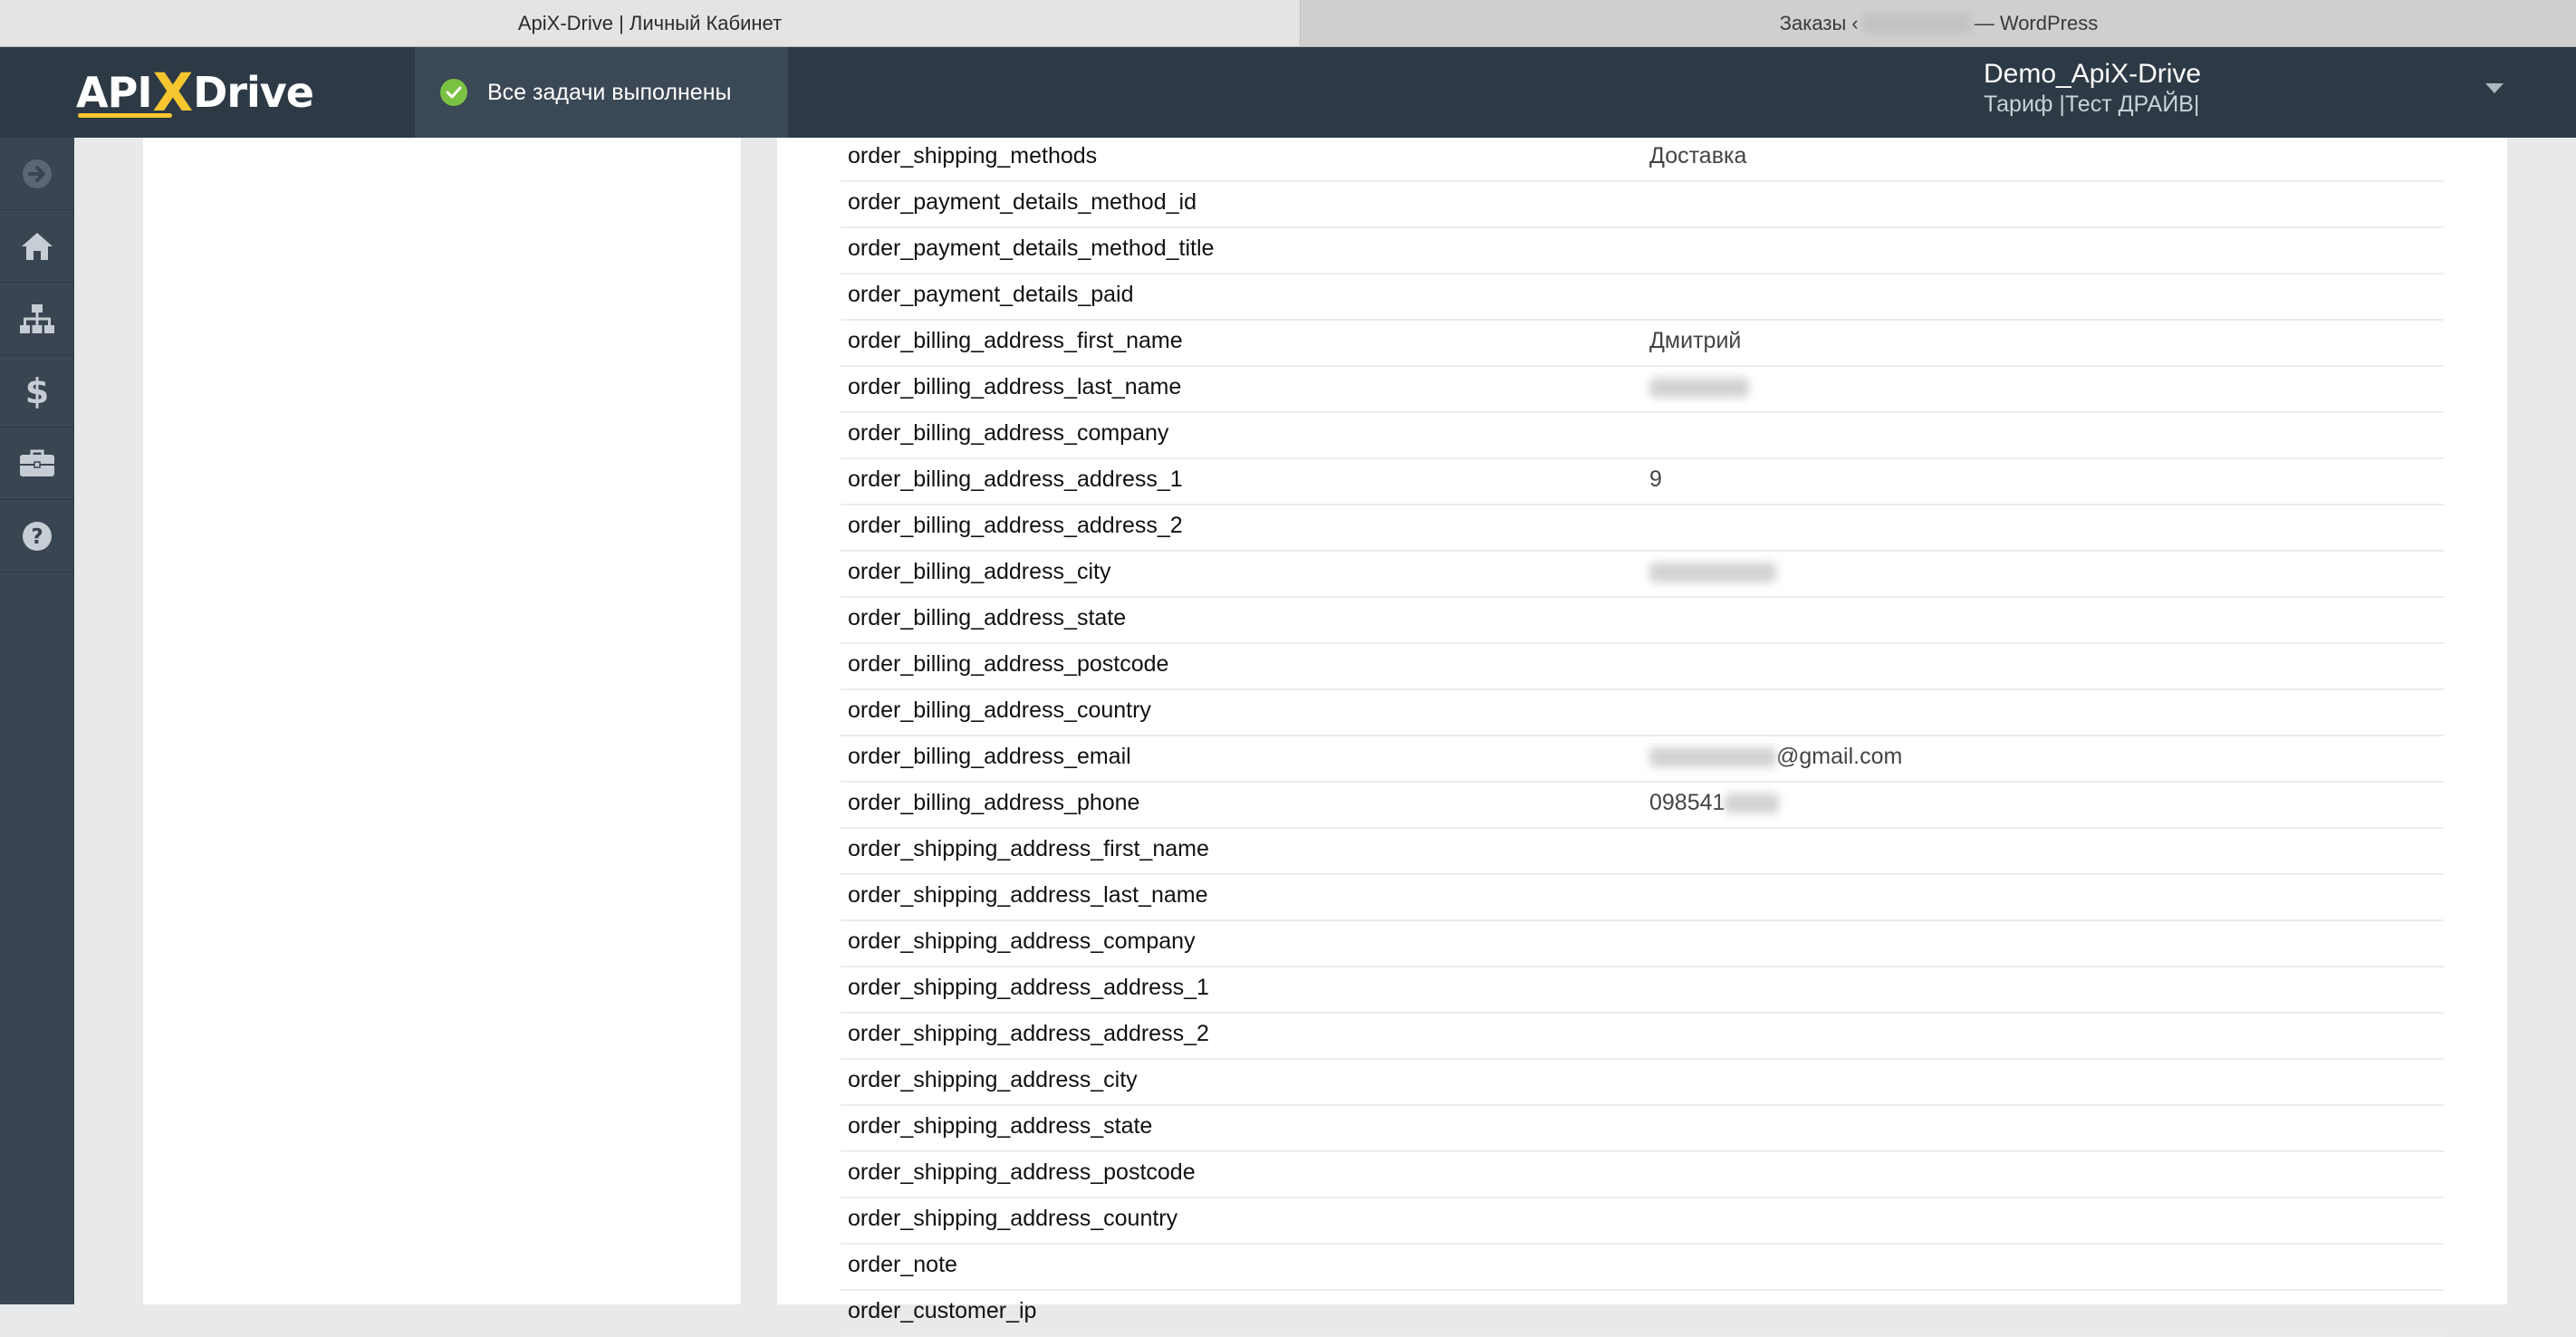 This screenshot has height=1337, width=2576. I want to click on browser-tab-title-prefix: Заказы ‹, so click(1819, 23).